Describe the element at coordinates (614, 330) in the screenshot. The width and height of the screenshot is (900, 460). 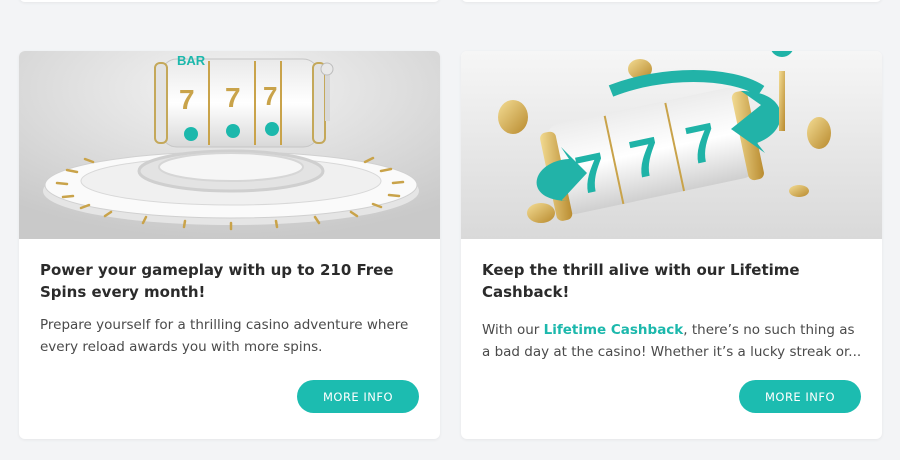
I see `lifetime-cashback-link: Lifetime Cashback` at that location.